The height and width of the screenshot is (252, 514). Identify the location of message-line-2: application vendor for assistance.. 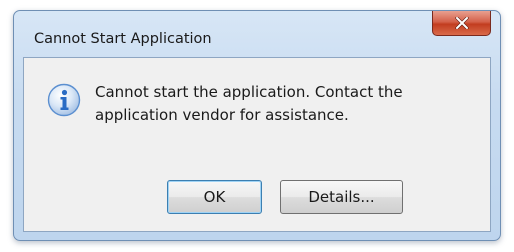
(222, 115).